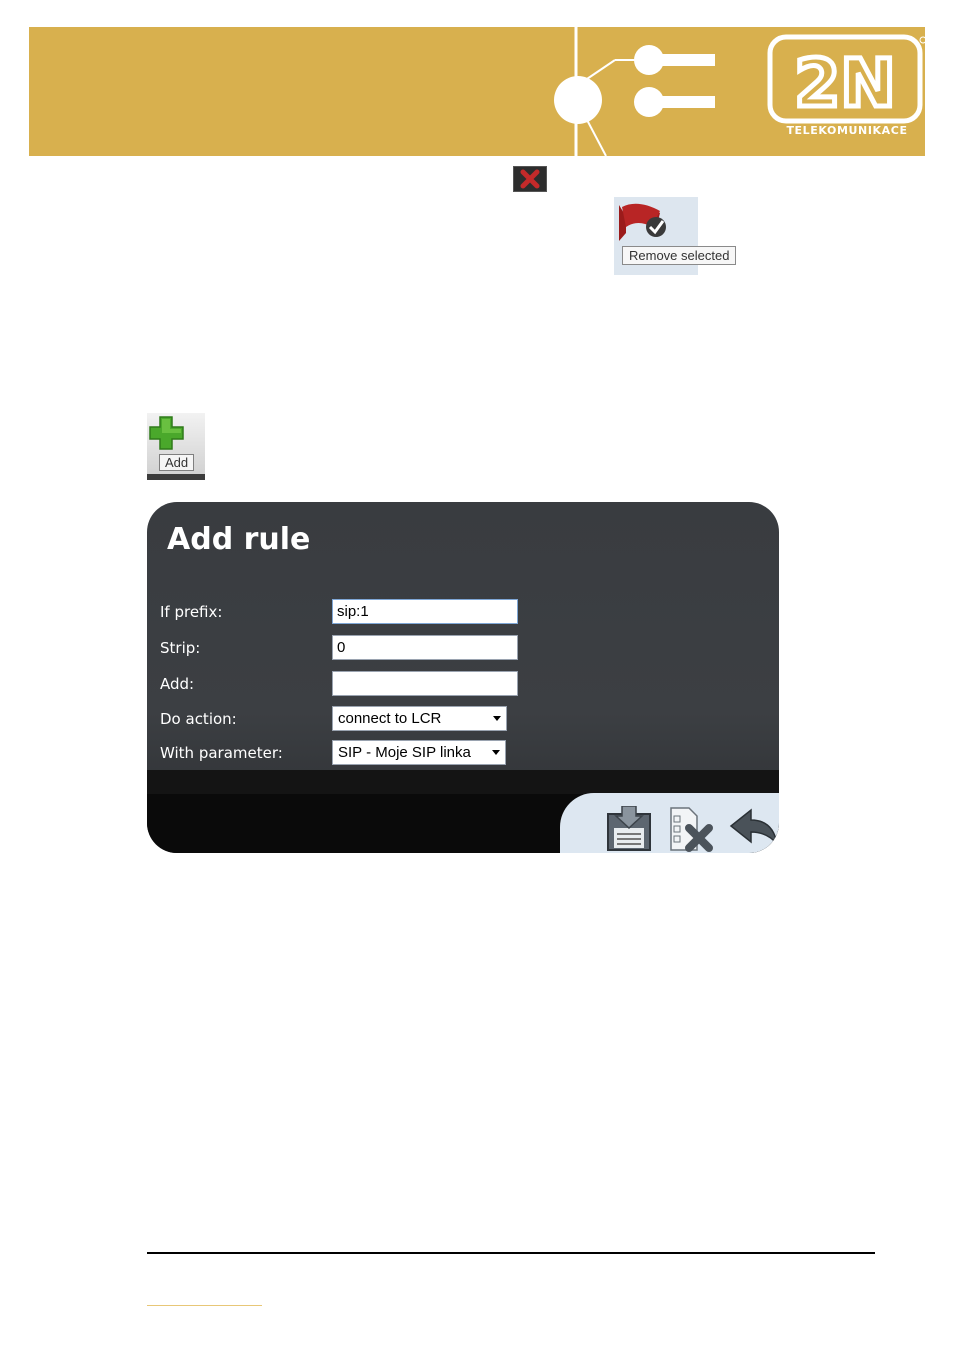 The height and width of the screenshot is (1349, 954). I want to click on with-parameter-value: SIP - Moje SIP linka, so click(404, 752).